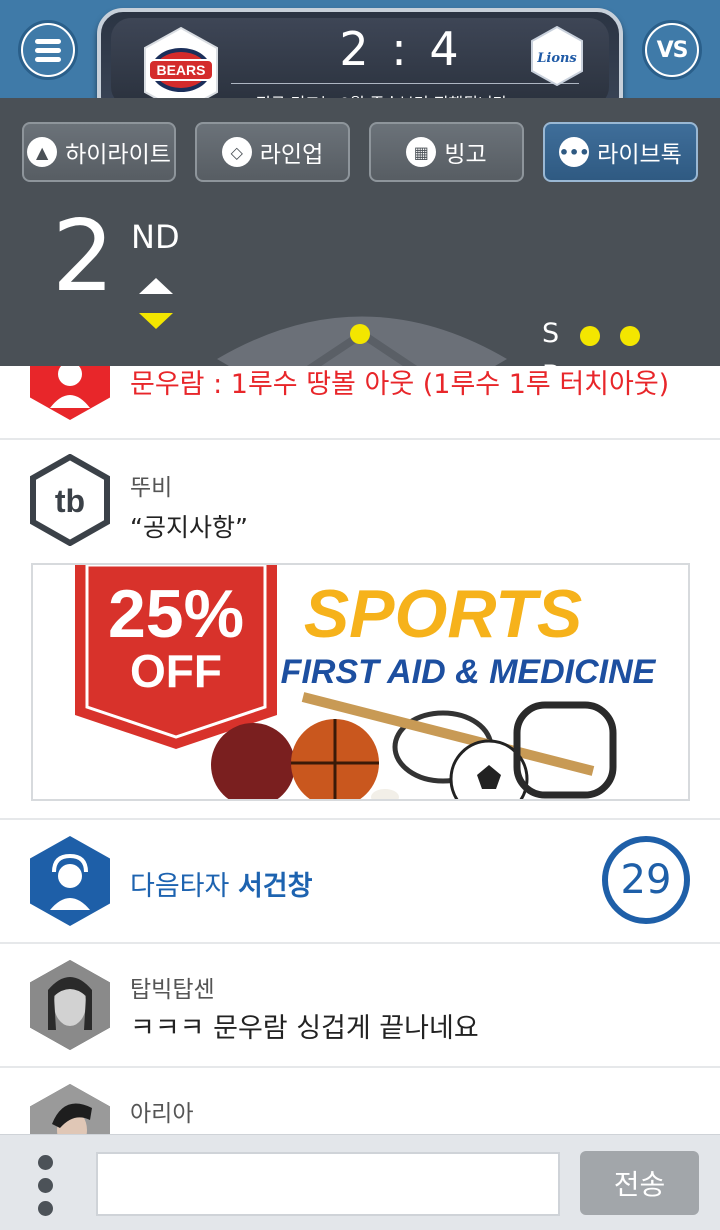  What do you see at coordinates (291, 155) in the screenshot?
I see `tab-lineup-label: 라인업` at bounding box center [291, 155].